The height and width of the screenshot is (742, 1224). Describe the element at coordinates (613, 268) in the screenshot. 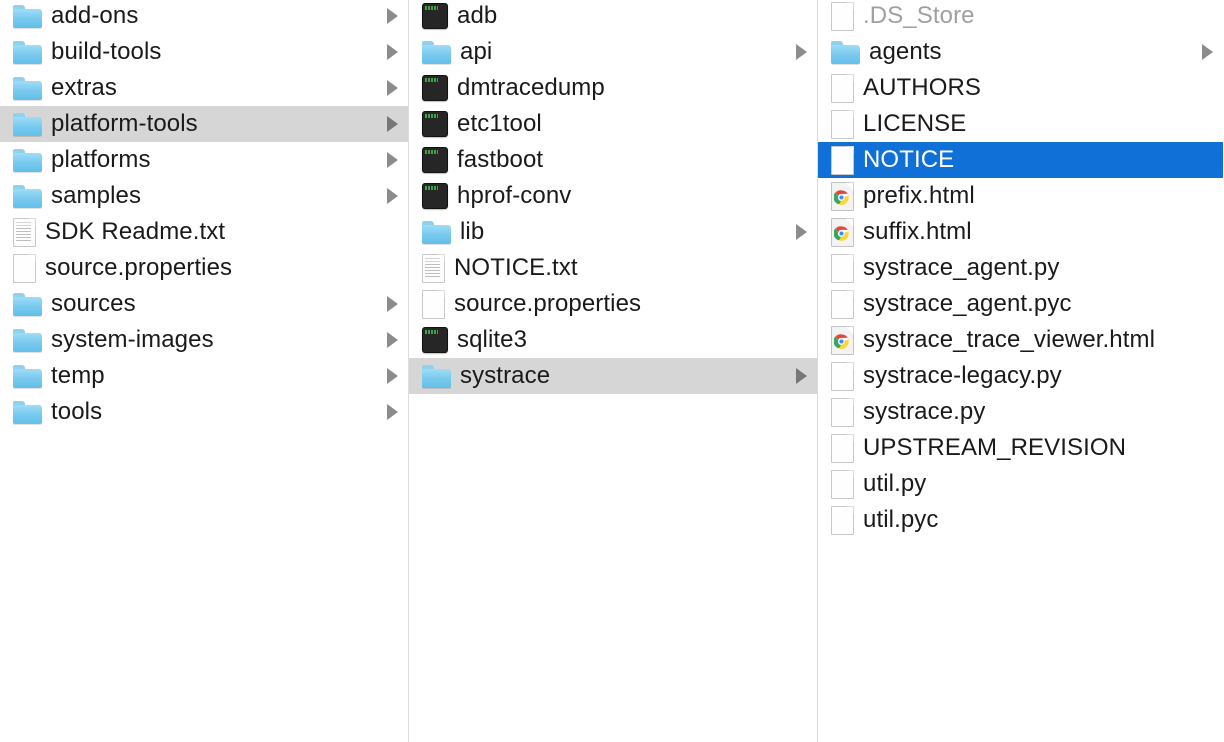

I see `file-row: NOTICE.txt` at that location.